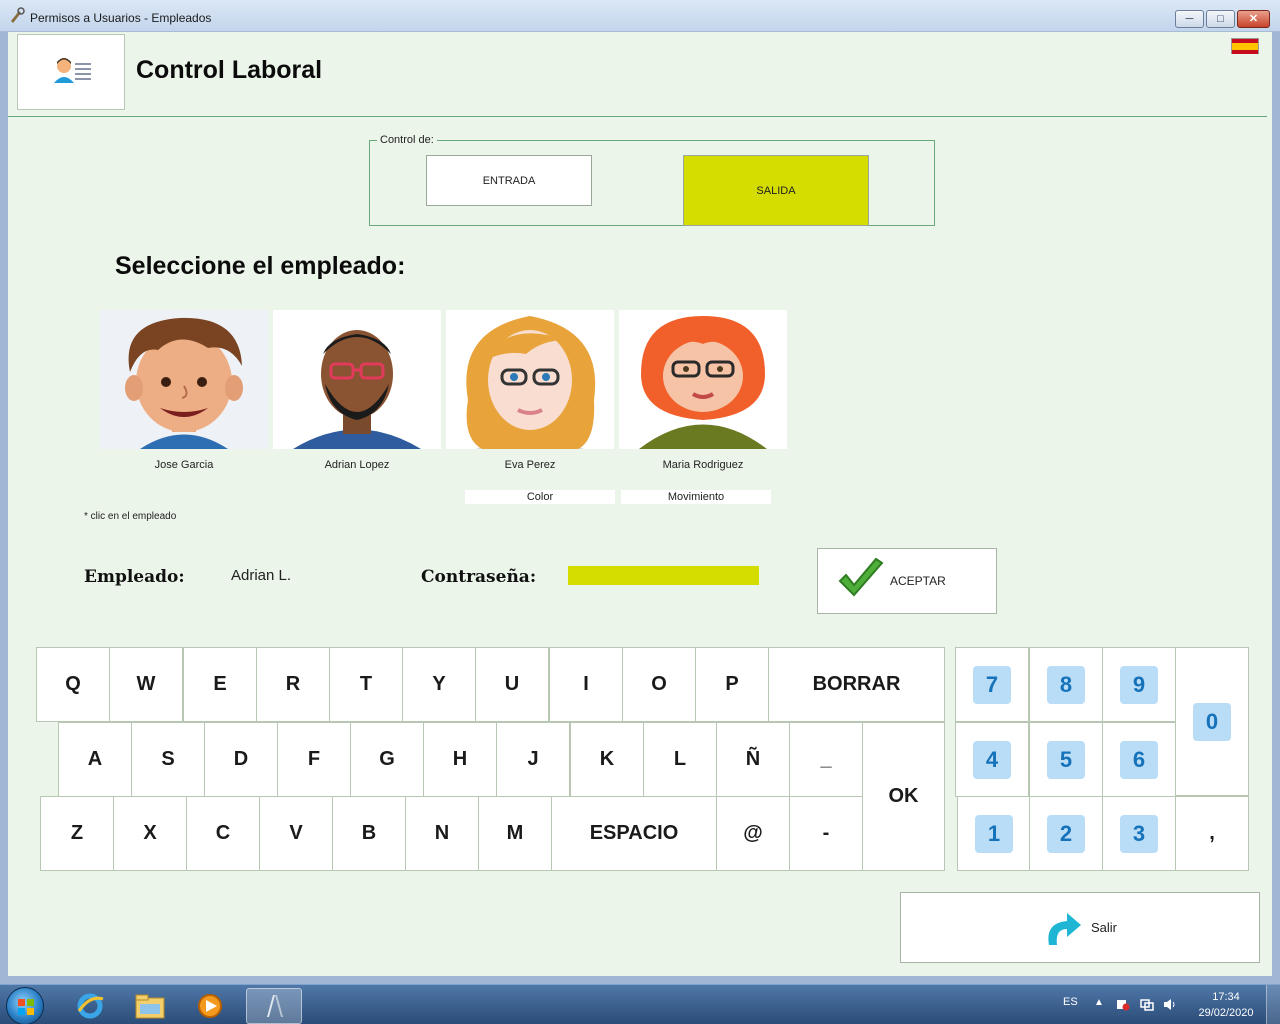  Describe the element at coordinates (515, 833) in the screenshot. I see `key-m: M` at that location.